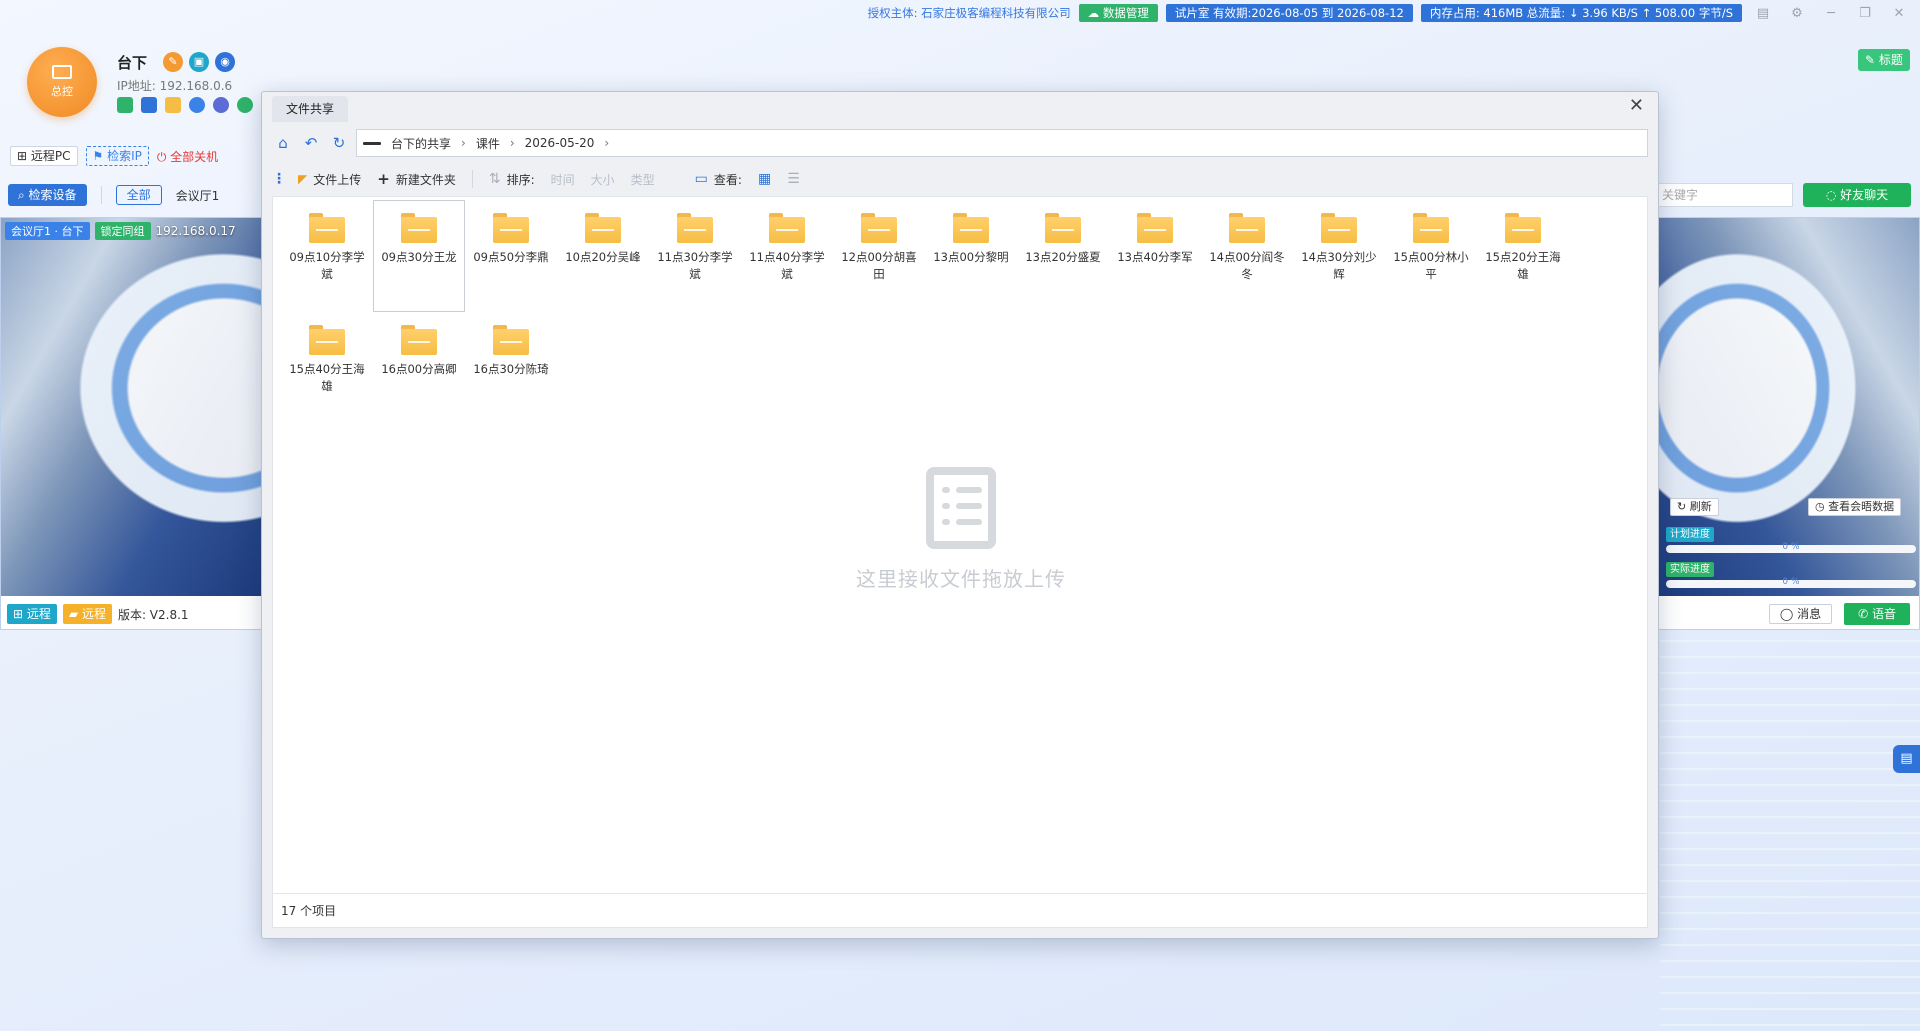 The image size is (1920, 1031). I want to click on speaker-icon, so click(125, 105).